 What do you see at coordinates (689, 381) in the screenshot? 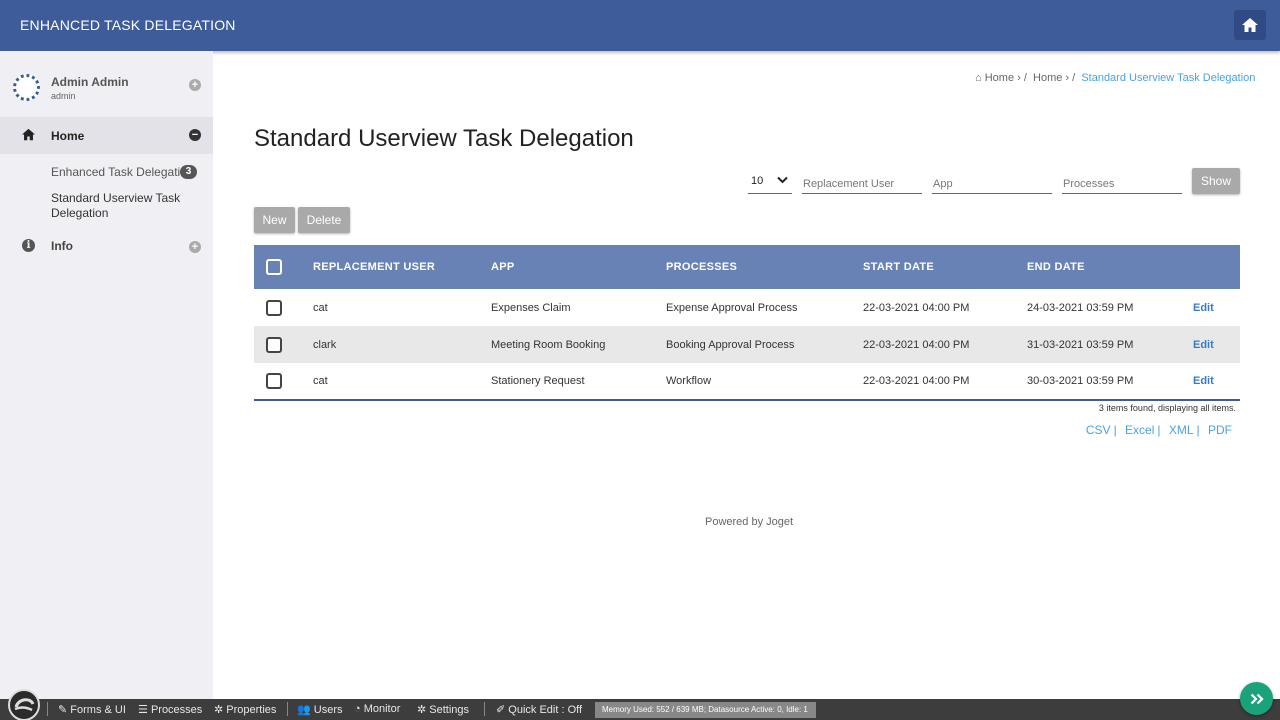
I see `cell-process: Workflow` at bounding box center [689, 381].